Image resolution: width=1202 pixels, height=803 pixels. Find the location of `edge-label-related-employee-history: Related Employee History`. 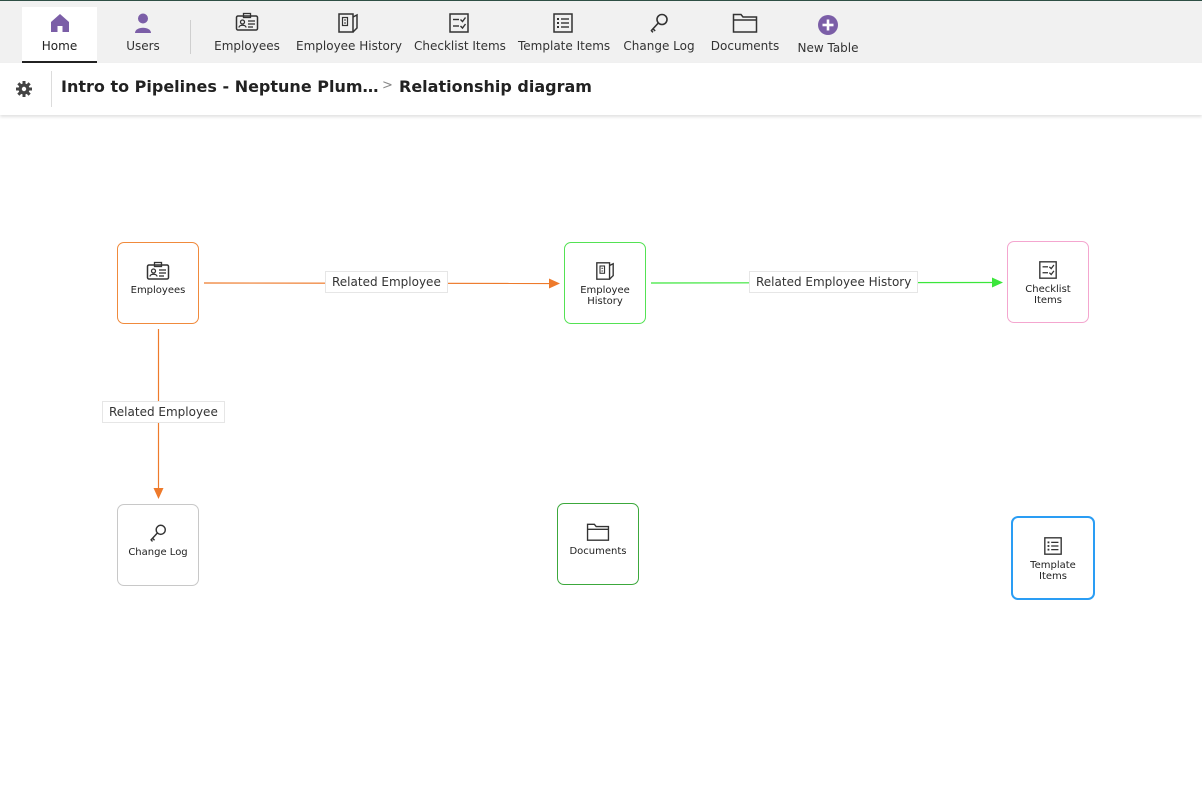

edge-label-related-employee-history: Related Employee History is located at coordinates (834, 282).